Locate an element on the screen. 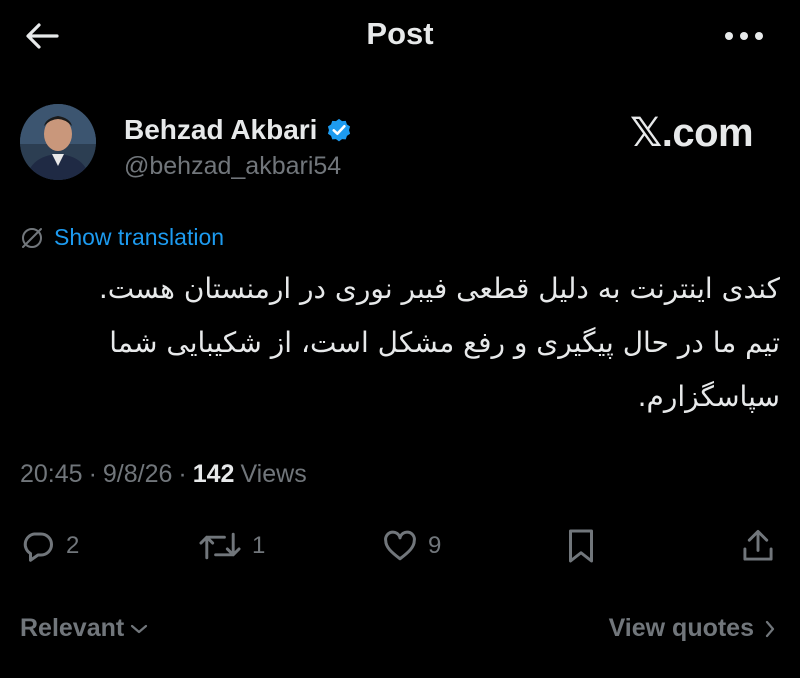 The image size is (800, 678). more-options-icon is located at coordinates (744, 36).